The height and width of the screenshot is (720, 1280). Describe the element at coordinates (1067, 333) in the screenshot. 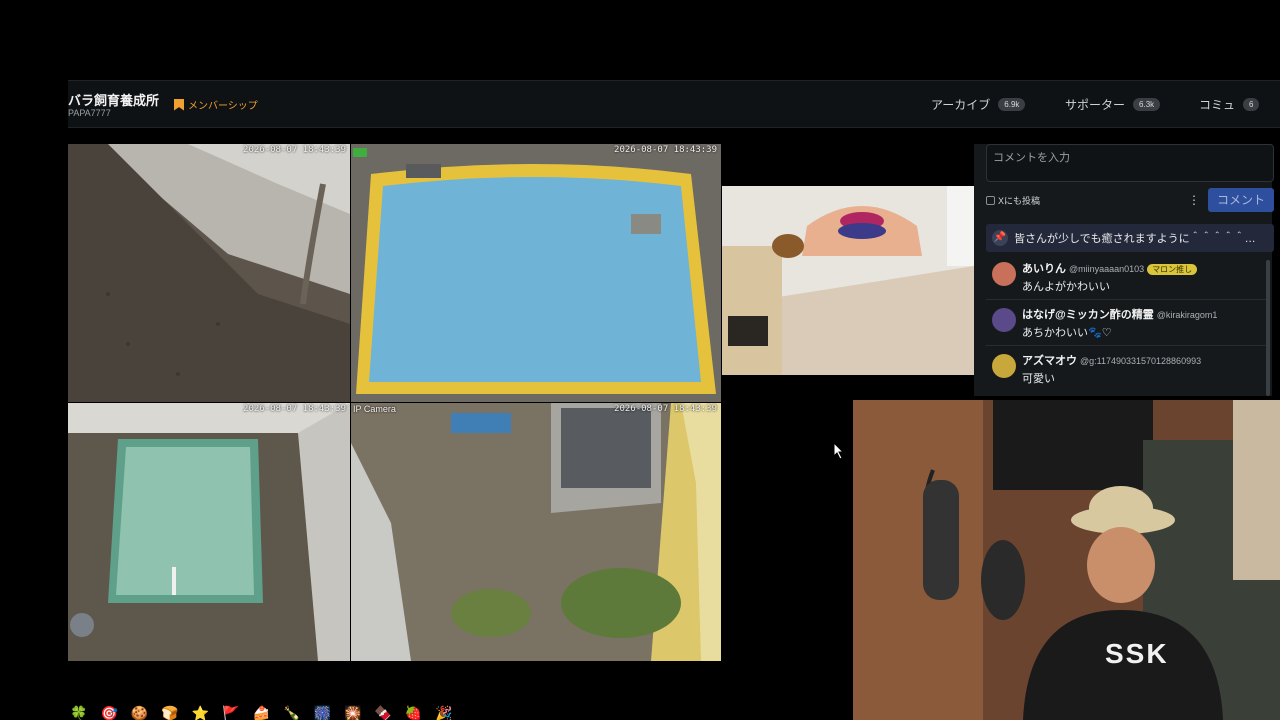

I see `comment-text: あちかわいい🐾♡` at that location.